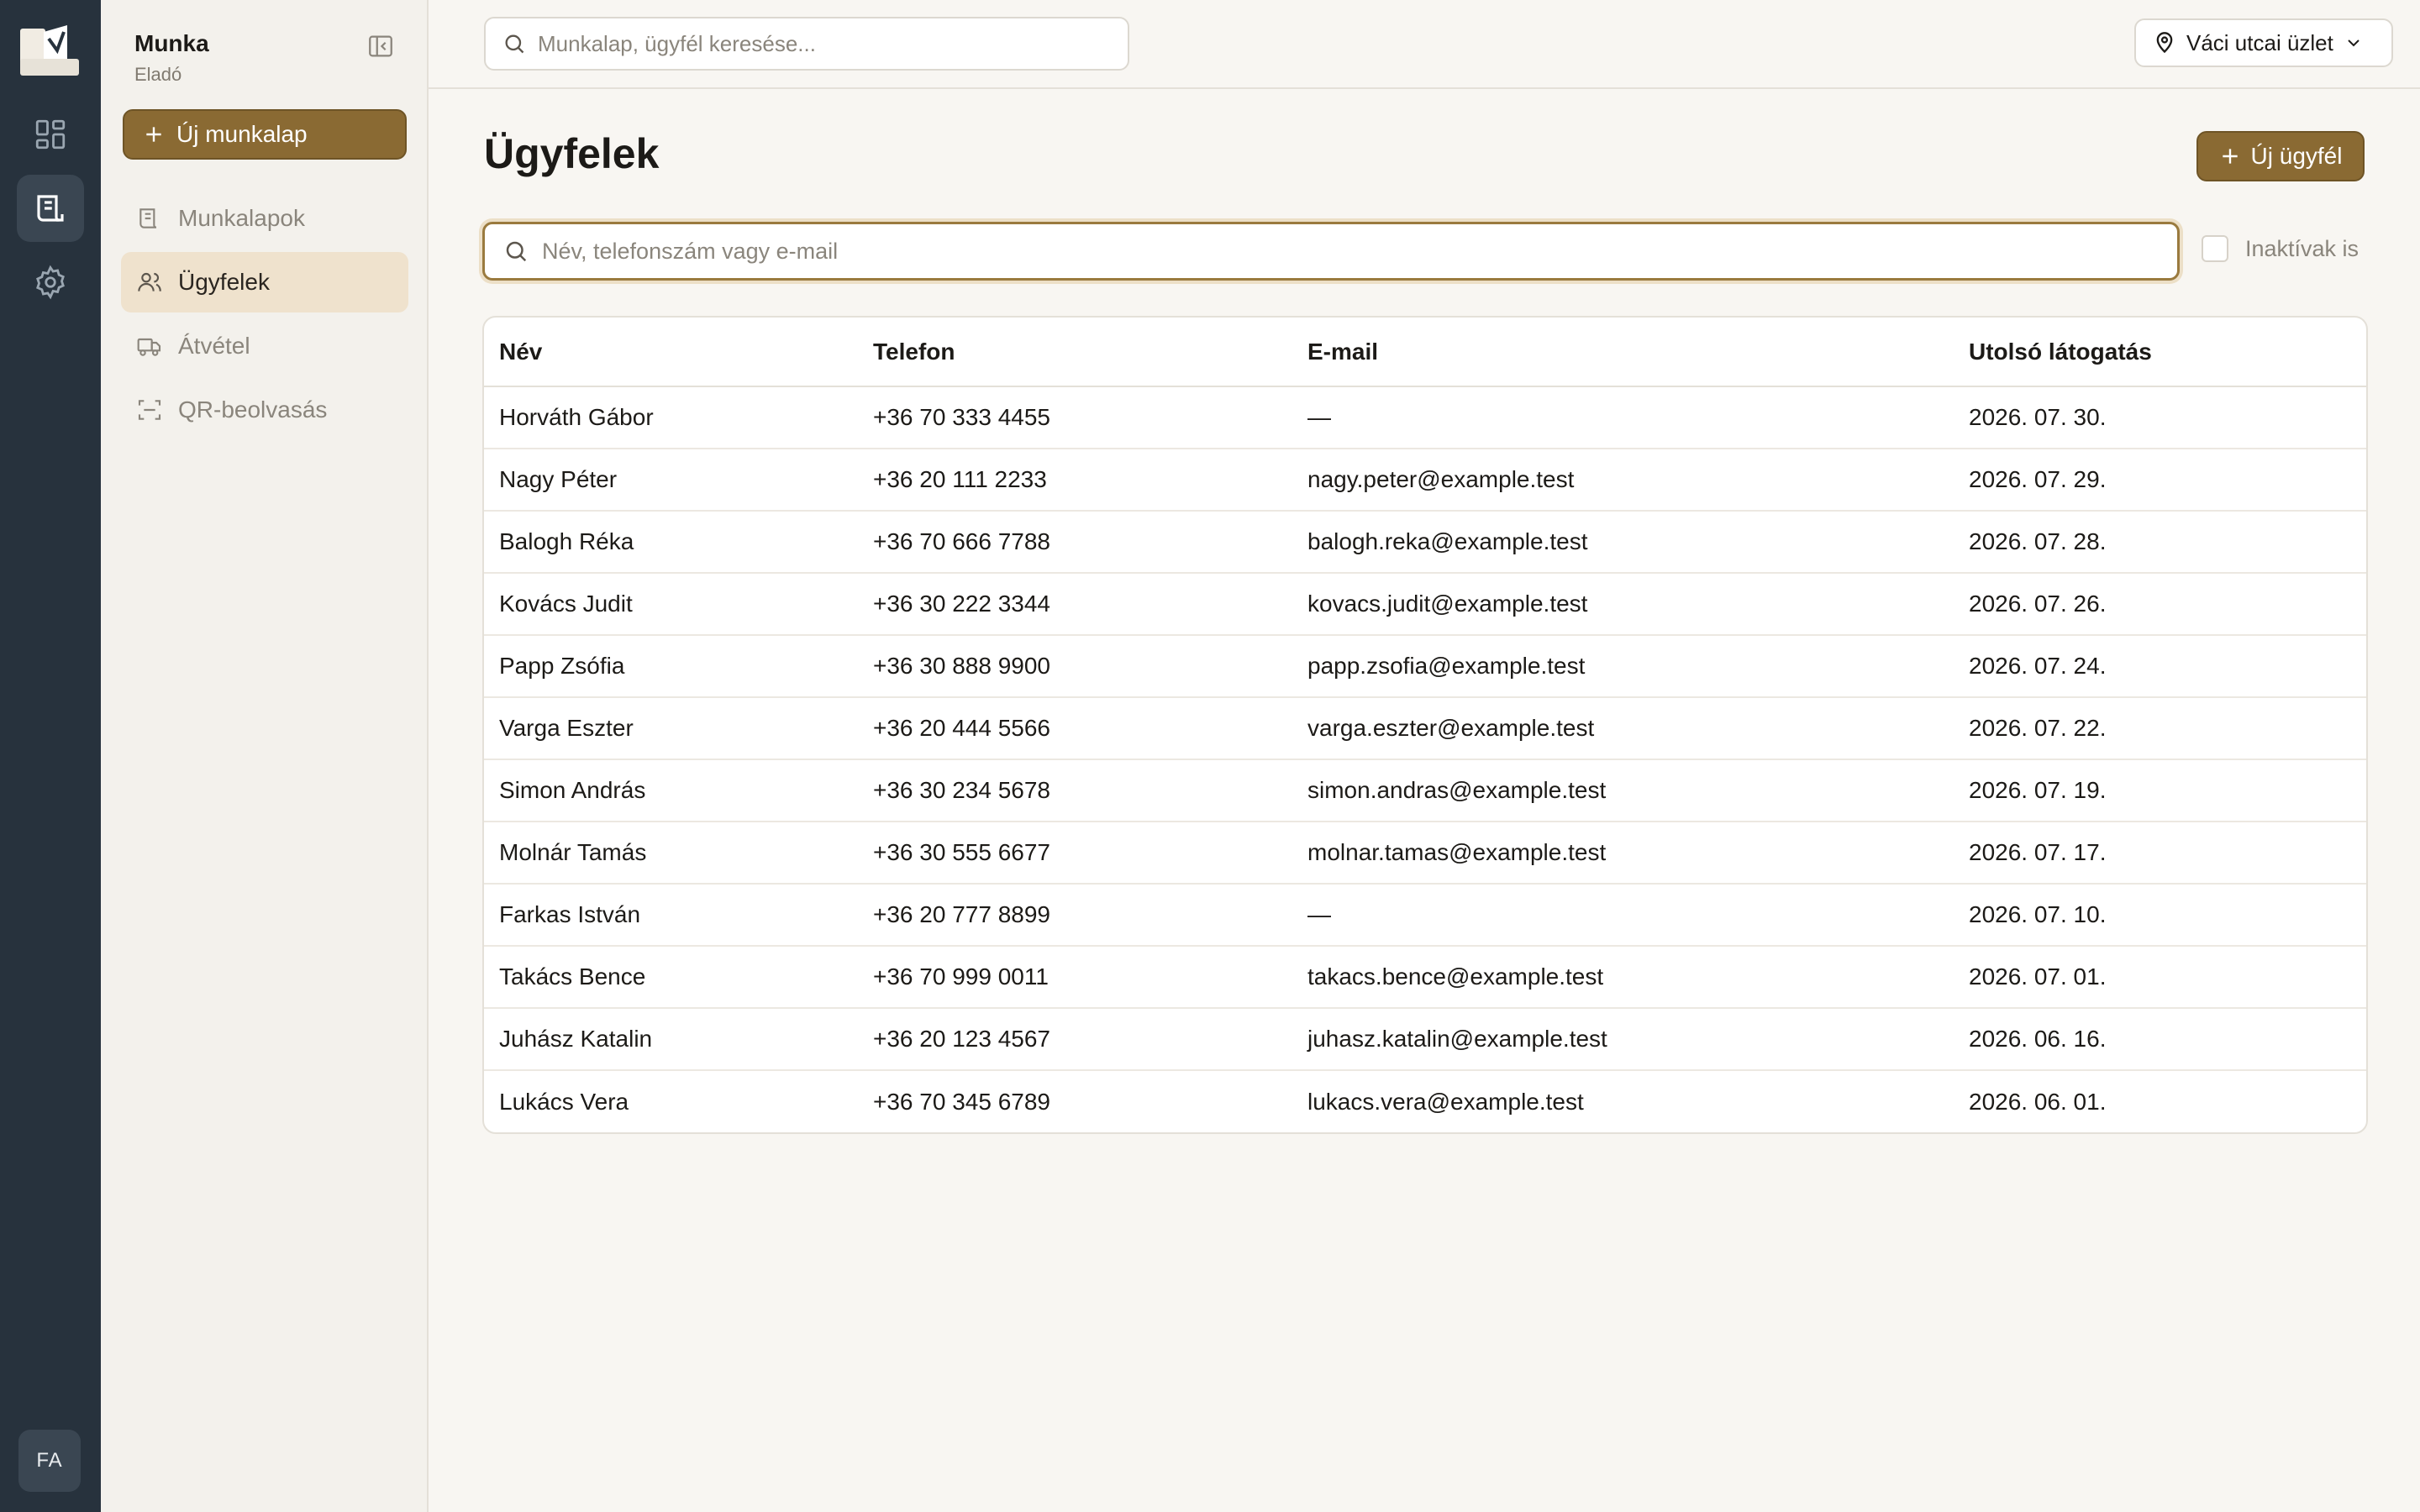 The height and width of the screenshot is (1512, 2420). What do you see at coordinates (671, 790) in the screenshot?
I see `client-name: Simon András` at bounding box center [671, 790].